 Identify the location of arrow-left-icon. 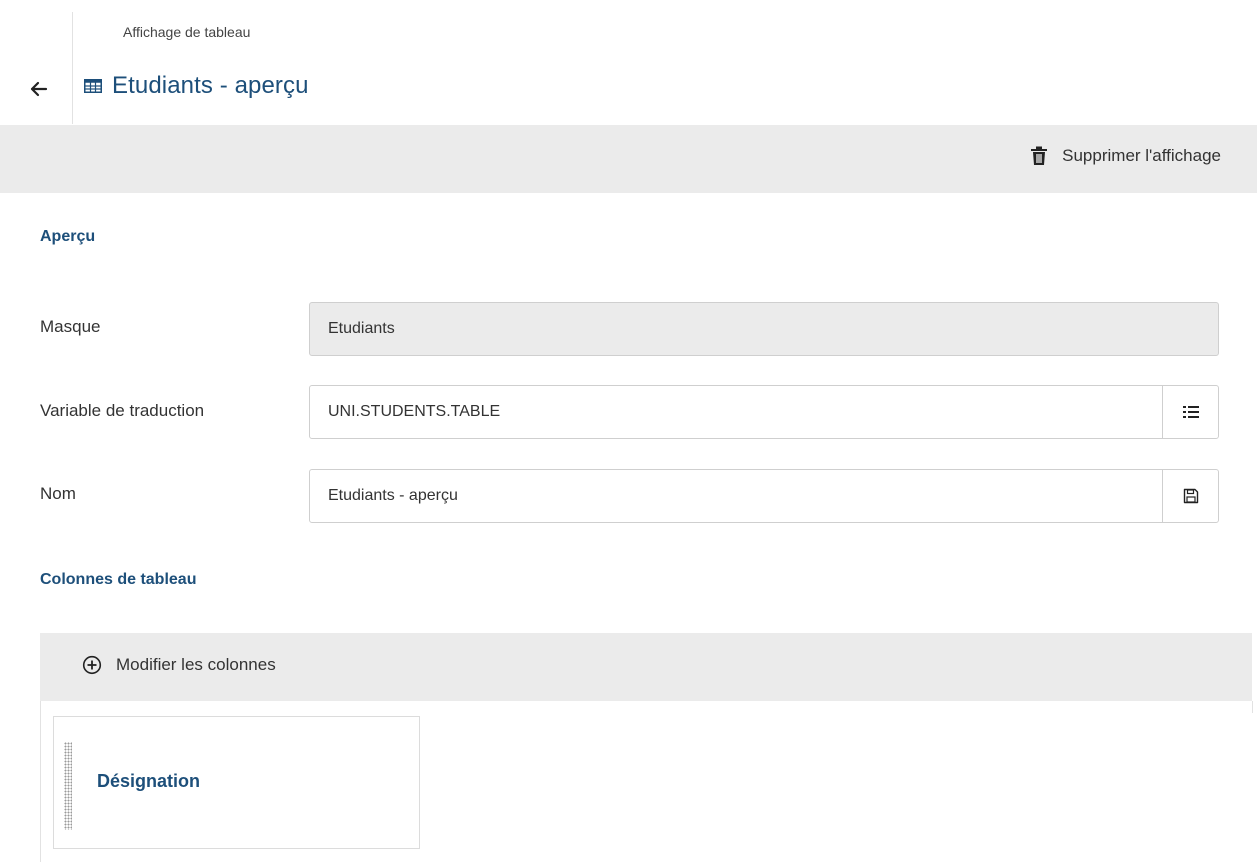
(39, 89).